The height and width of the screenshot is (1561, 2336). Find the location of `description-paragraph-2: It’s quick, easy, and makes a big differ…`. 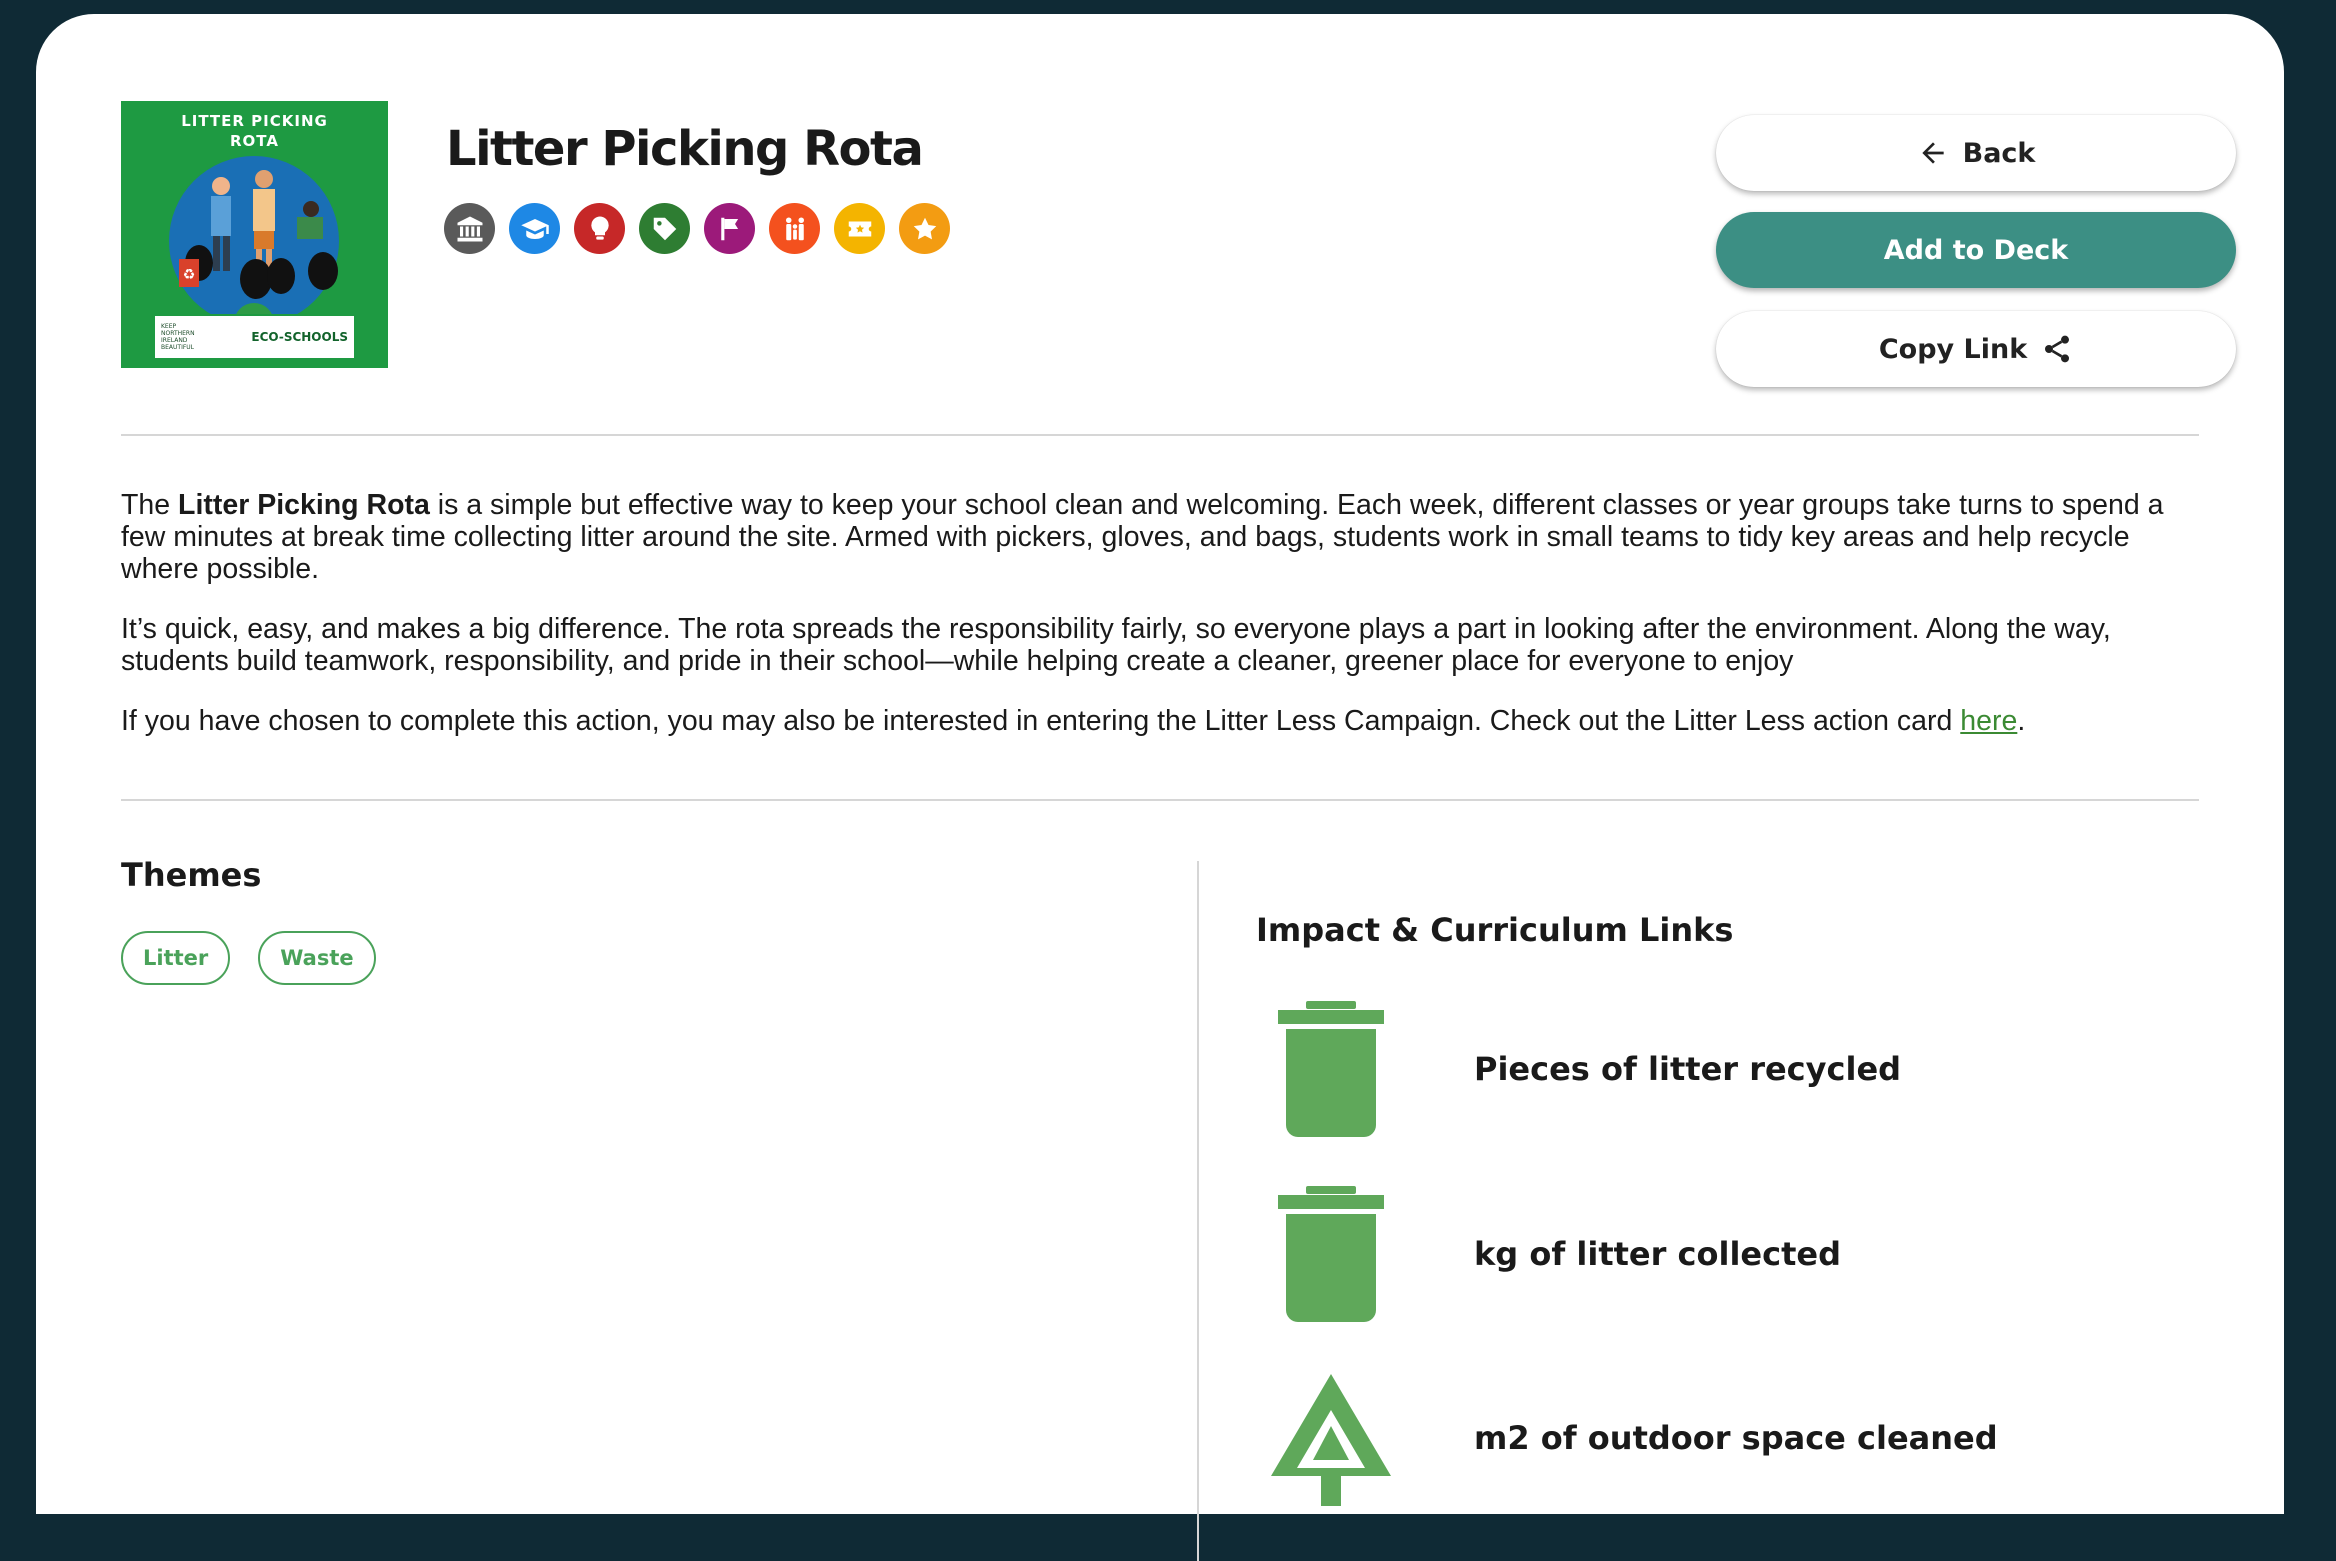

description-paragraph-2: It’s quick, easy, and makes a big differ… is located at coordinates (1116, 645).